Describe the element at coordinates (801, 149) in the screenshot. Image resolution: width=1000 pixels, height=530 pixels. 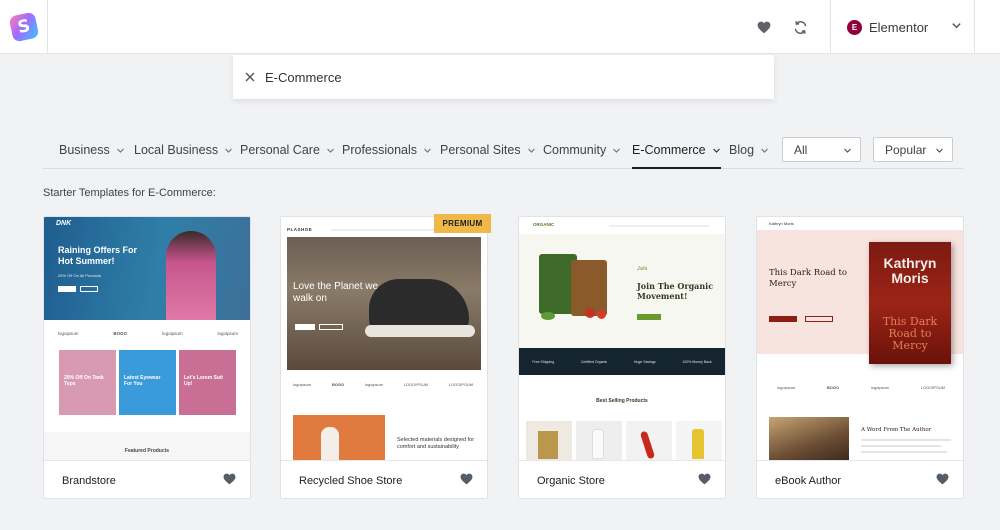
I see `type-filter-value: All` at that location.